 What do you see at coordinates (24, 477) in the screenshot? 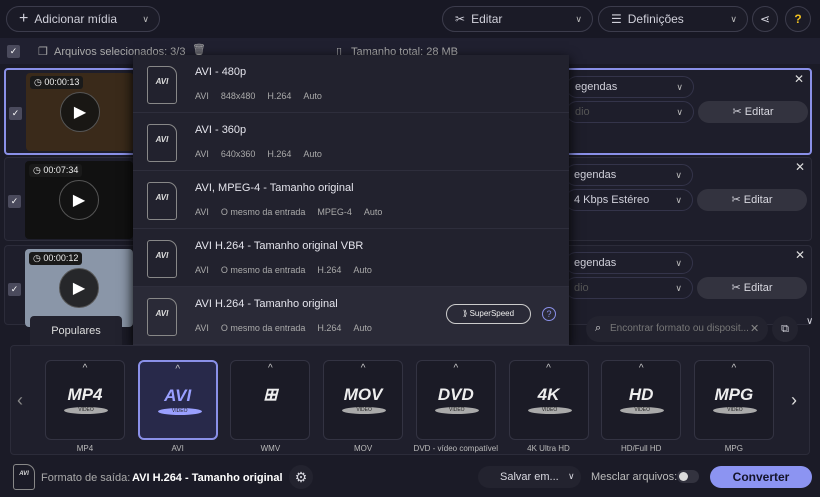
I see `output-format-icon: AVI` at bounding box center [24, 477].